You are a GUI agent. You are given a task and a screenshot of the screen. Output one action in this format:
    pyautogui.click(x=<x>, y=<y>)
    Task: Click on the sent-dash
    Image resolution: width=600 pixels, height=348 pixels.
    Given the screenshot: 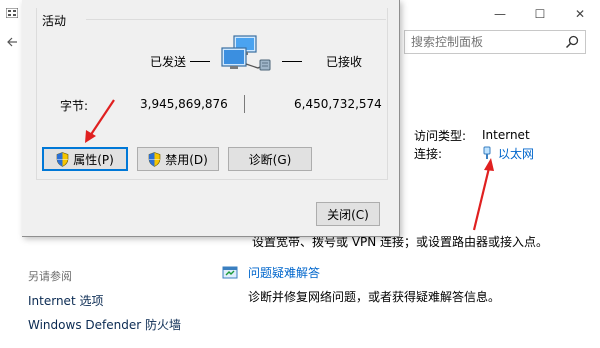 What is the action you would take?
    pyautogui.click(x=200, y=61)
    